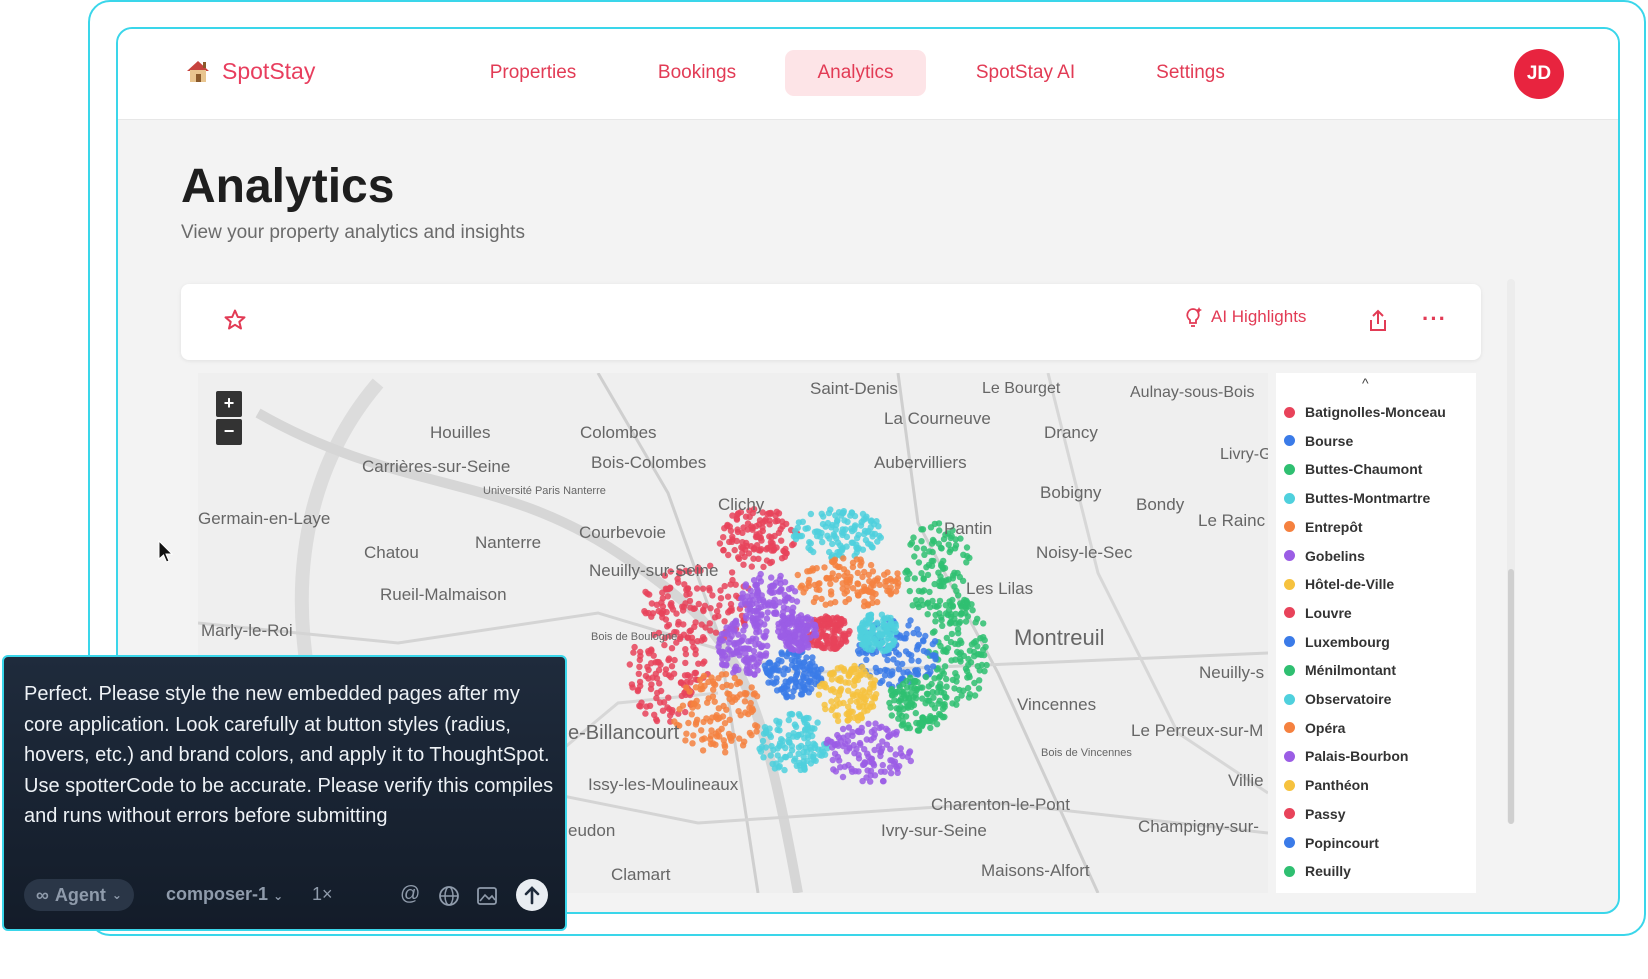  I want to click on model-selector: composer-1 ⌄, so click(224, 894).